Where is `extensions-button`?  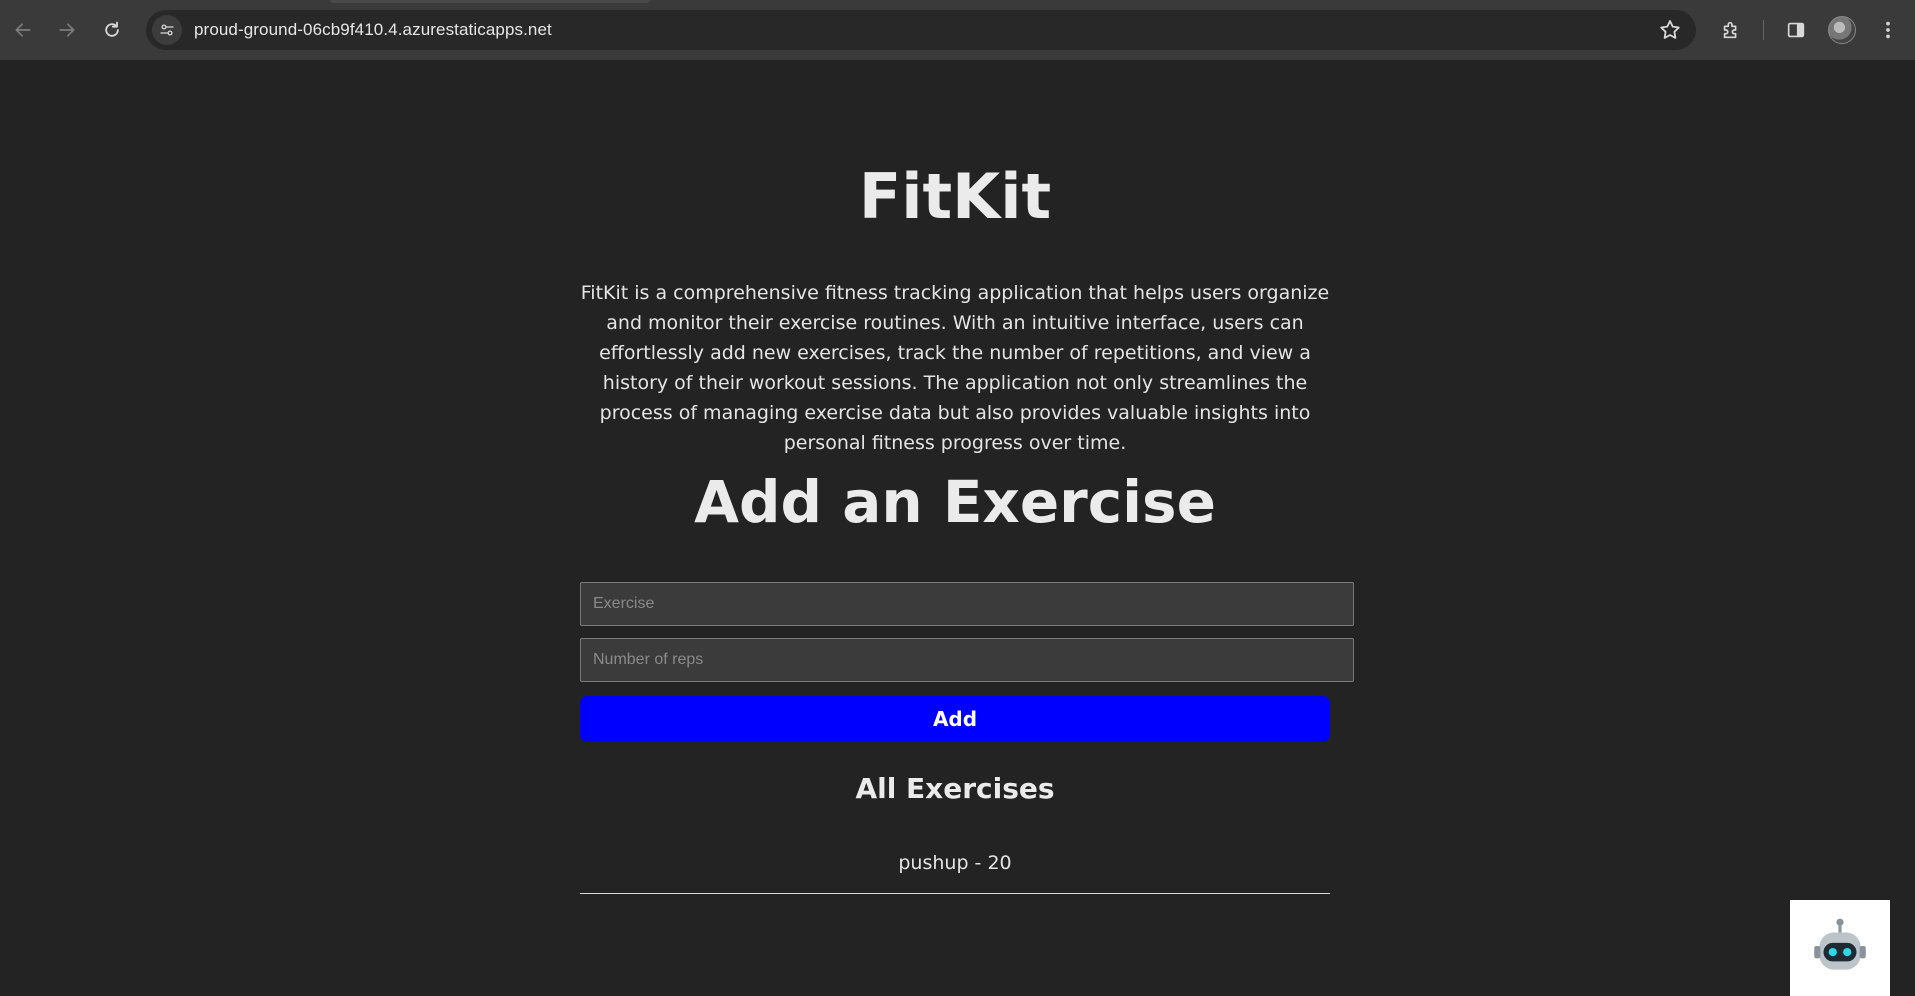
extensions-button is located at coordinates (1731, 30).